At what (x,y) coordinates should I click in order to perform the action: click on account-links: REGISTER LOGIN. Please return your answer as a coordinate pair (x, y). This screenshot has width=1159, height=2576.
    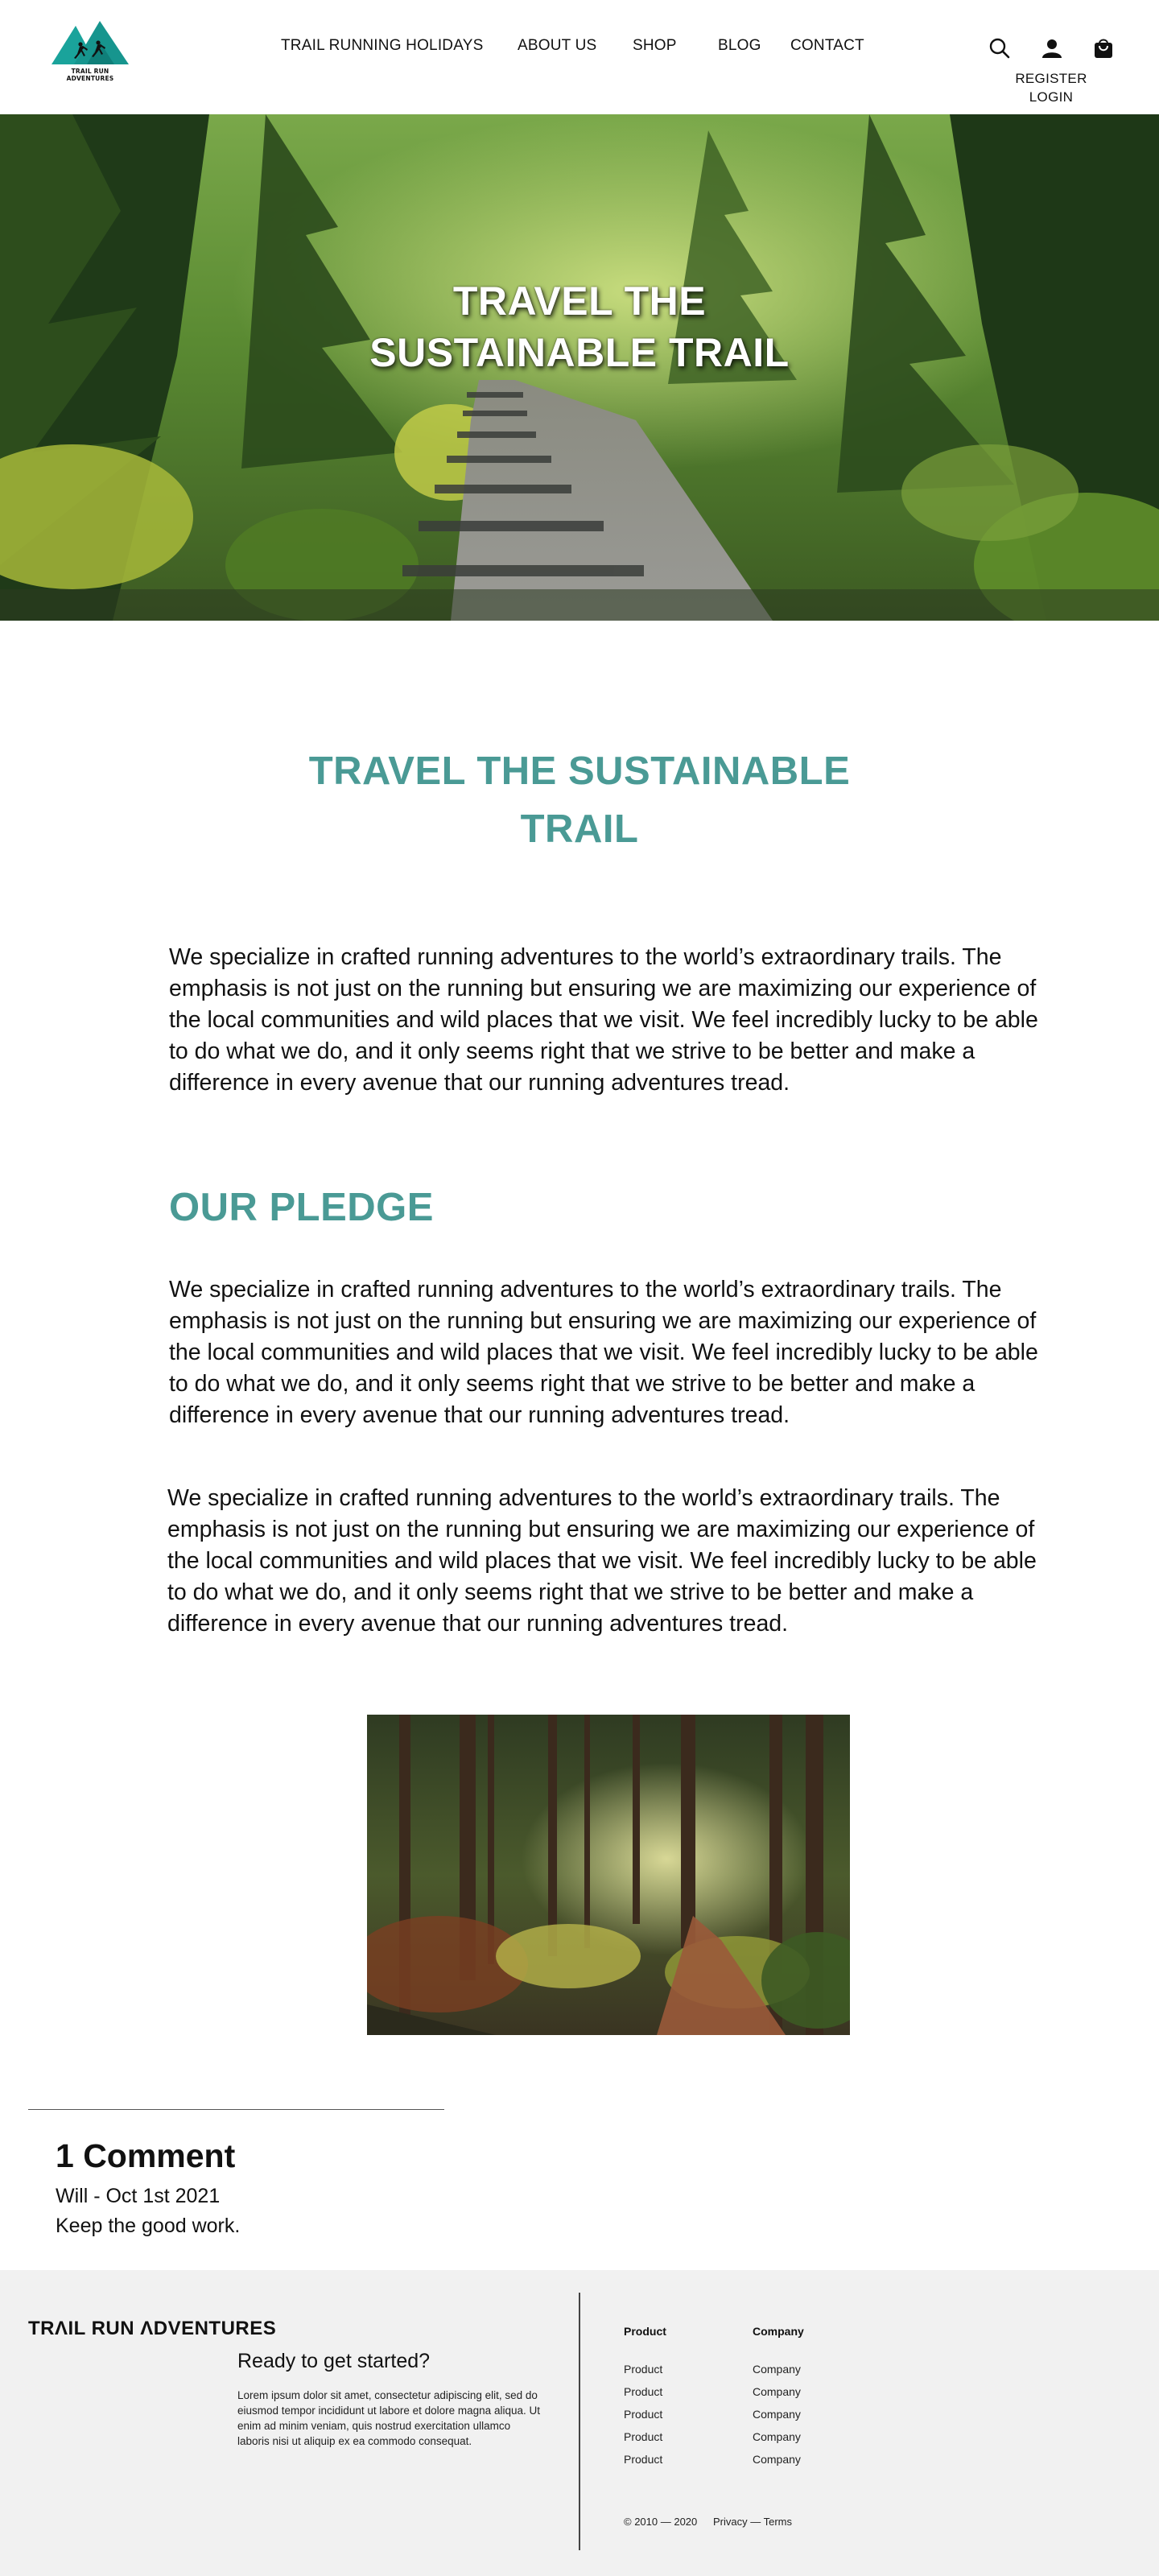
    Looking at the image, I should click on (1051, 87).